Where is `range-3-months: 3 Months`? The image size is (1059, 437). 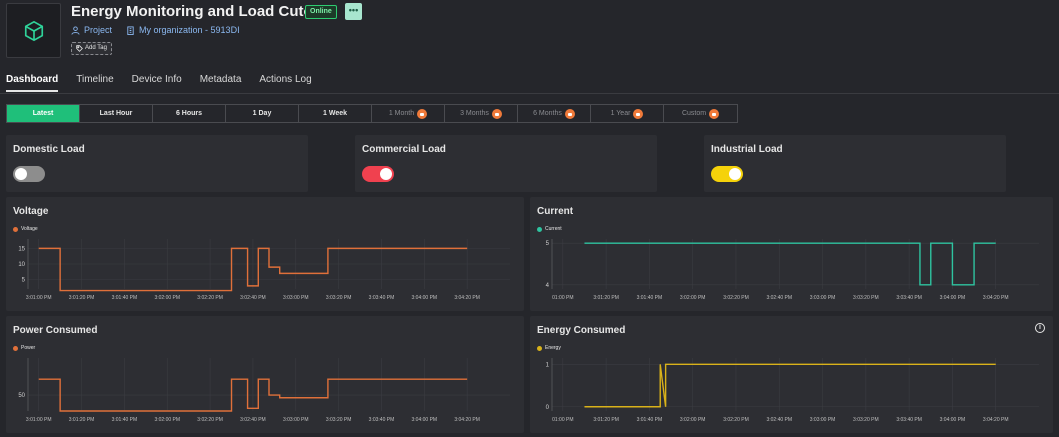 range-3-months: 3 Months is located at coordinates (481, 113).